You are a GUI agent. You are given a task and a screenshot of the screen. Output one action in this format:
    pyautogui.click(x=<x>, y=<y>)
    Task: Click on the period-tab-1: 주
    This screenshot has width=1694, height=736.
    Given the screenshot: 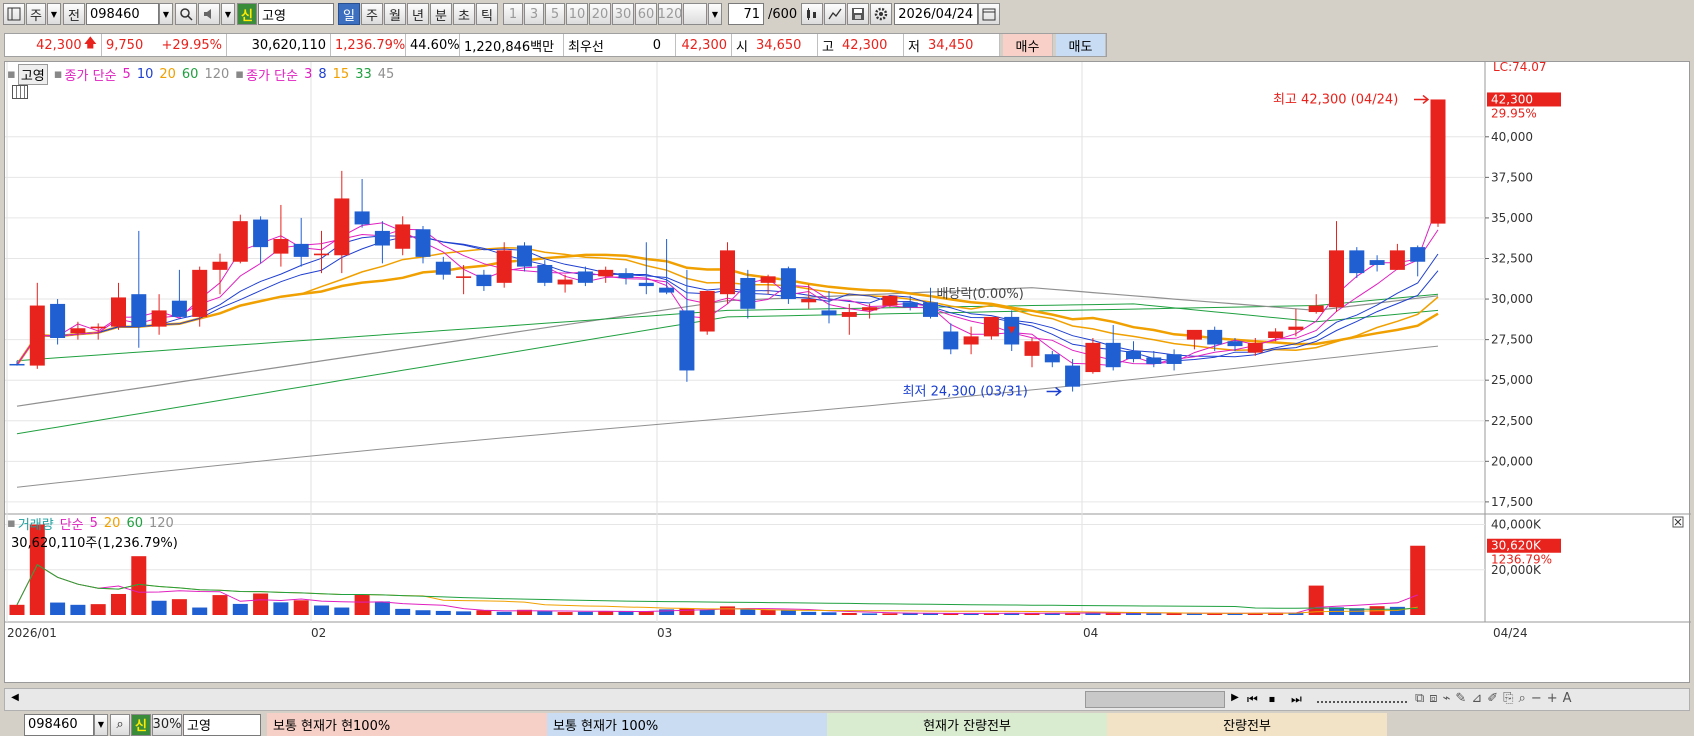 What is the action you would take?
    pyautogui.click(x=372, y=14)
    